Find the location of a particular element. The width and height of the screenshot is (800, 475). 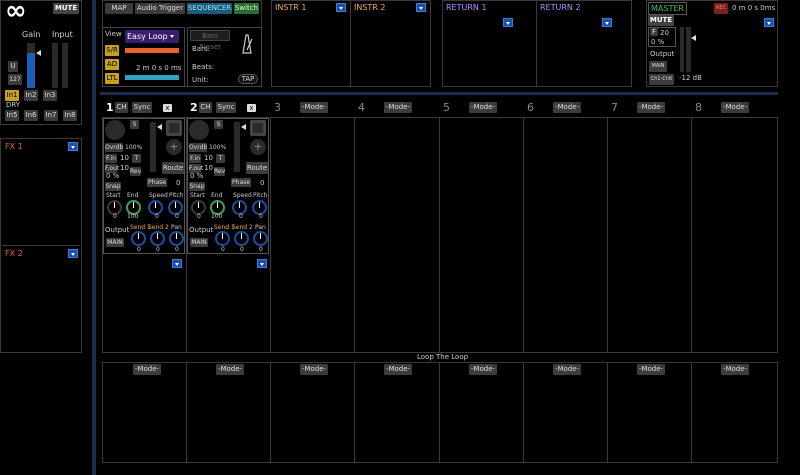

input-in8: In8 is located at coordinates (70, 115).